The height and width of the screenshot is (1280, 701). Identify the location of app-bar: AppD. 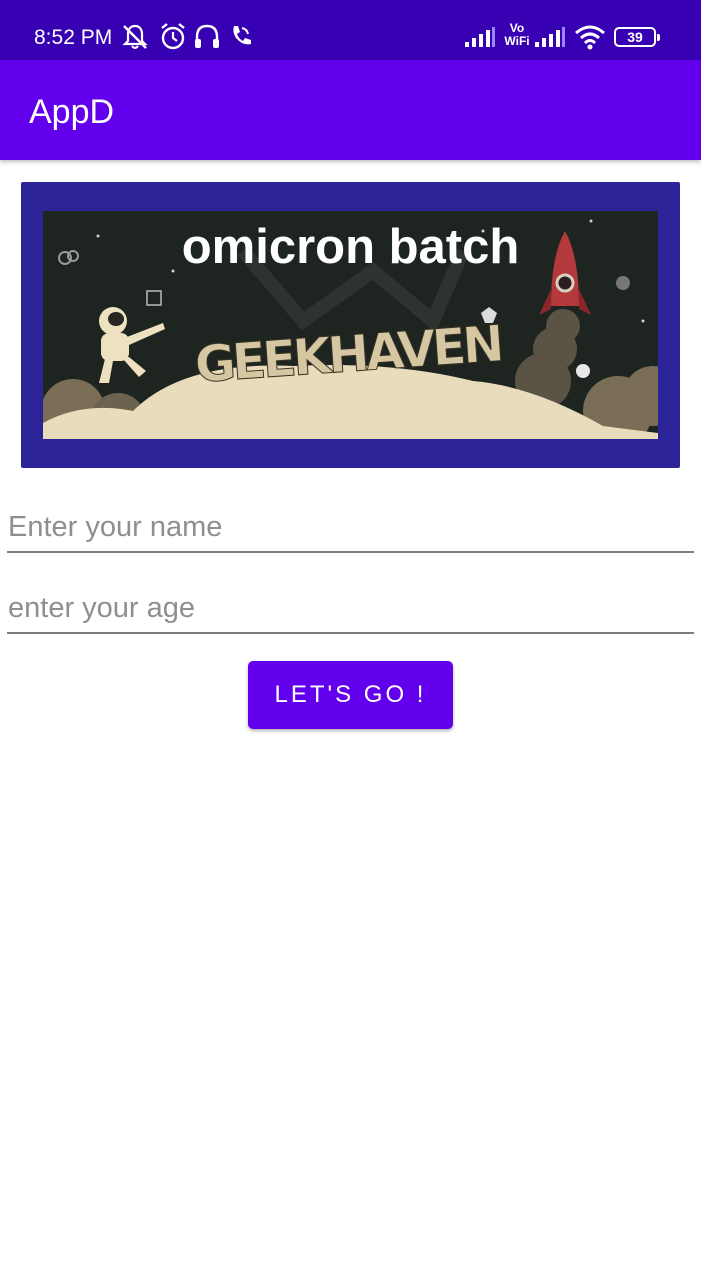
(350, 110).